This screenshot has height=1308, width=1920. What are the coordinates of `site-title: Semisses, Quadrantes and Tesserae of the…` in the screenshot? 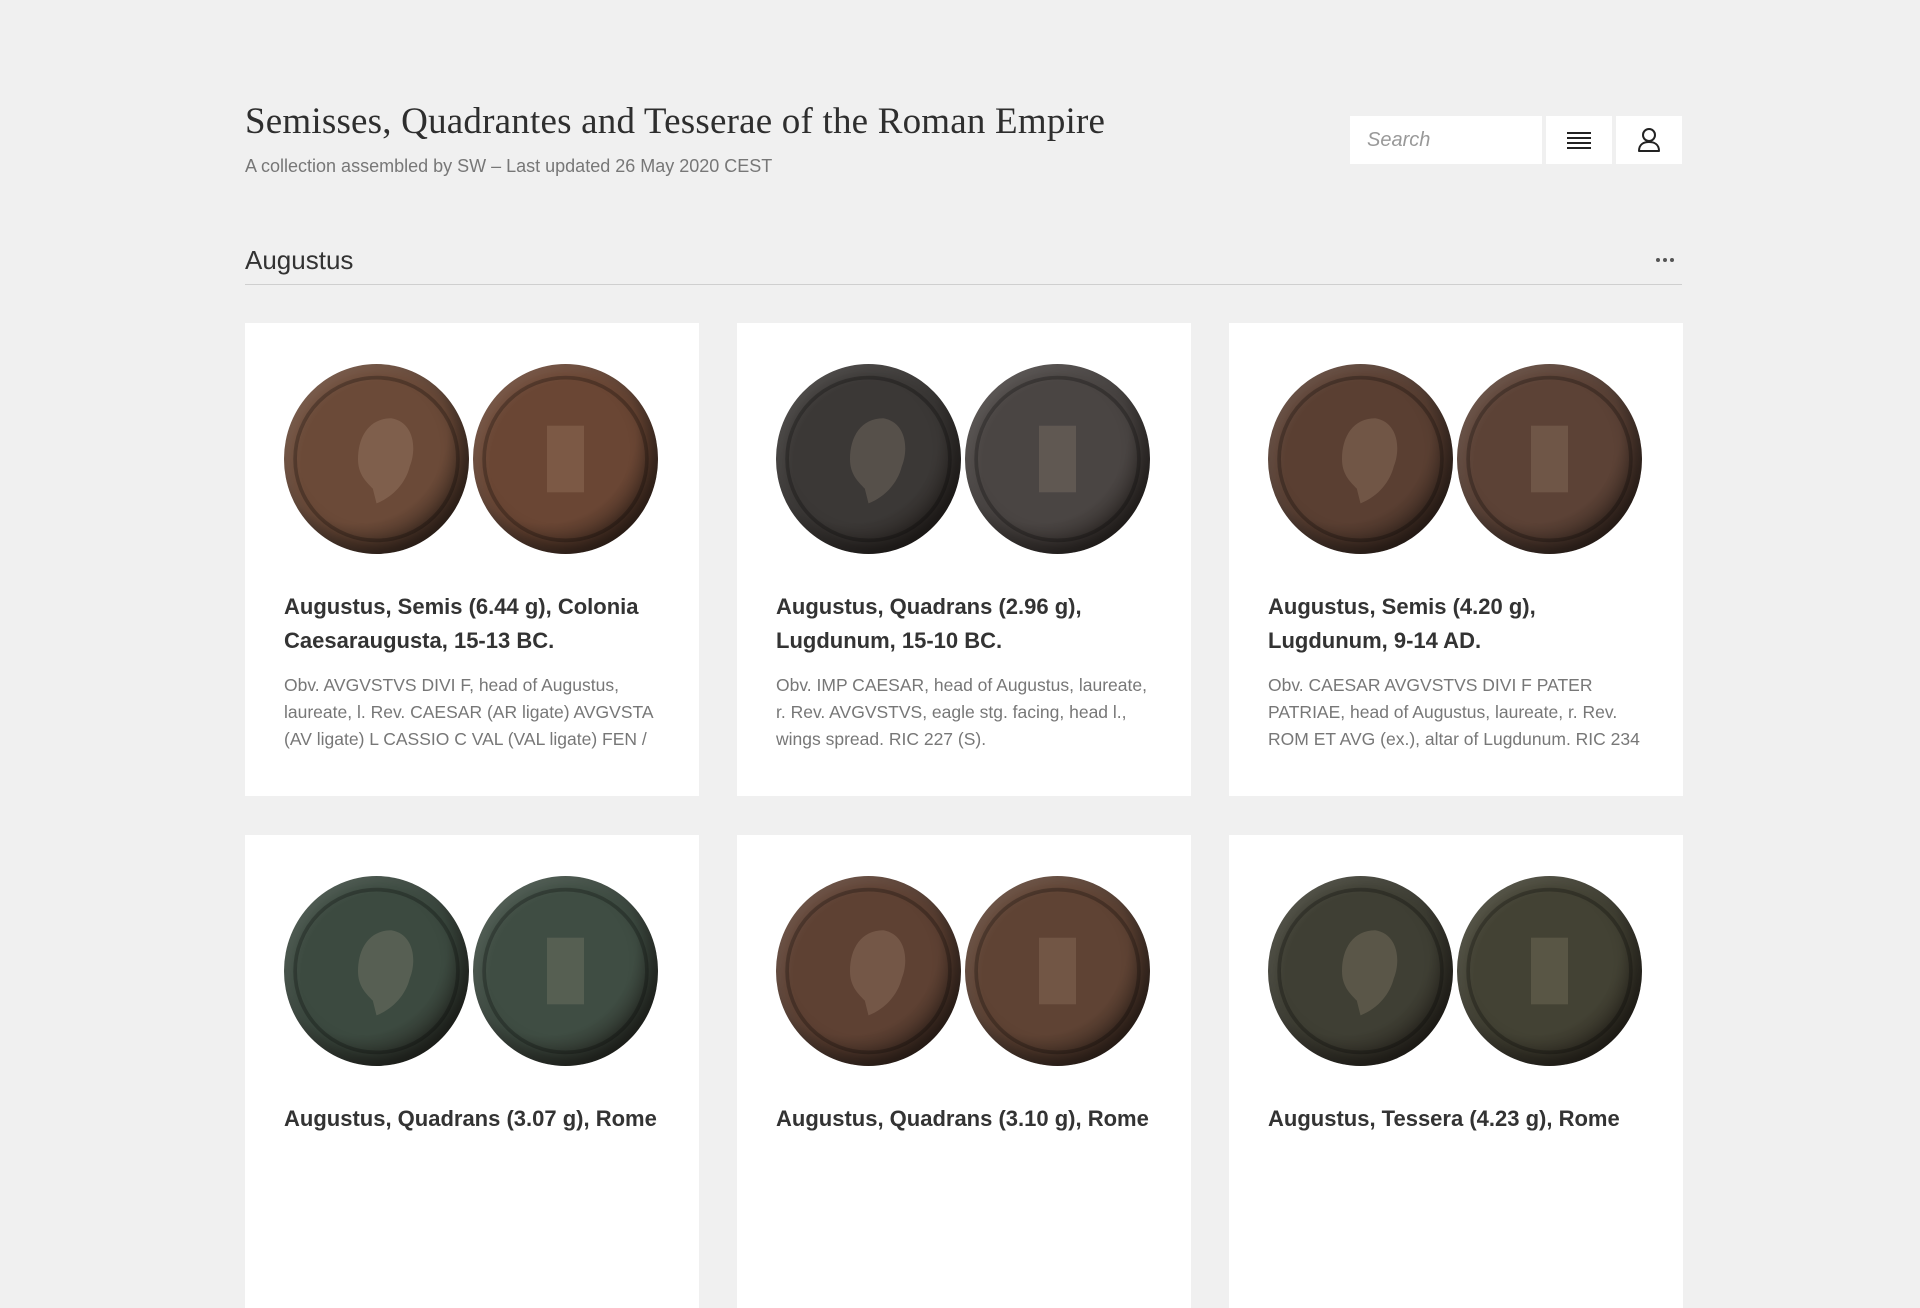 It's located at (675, 121).